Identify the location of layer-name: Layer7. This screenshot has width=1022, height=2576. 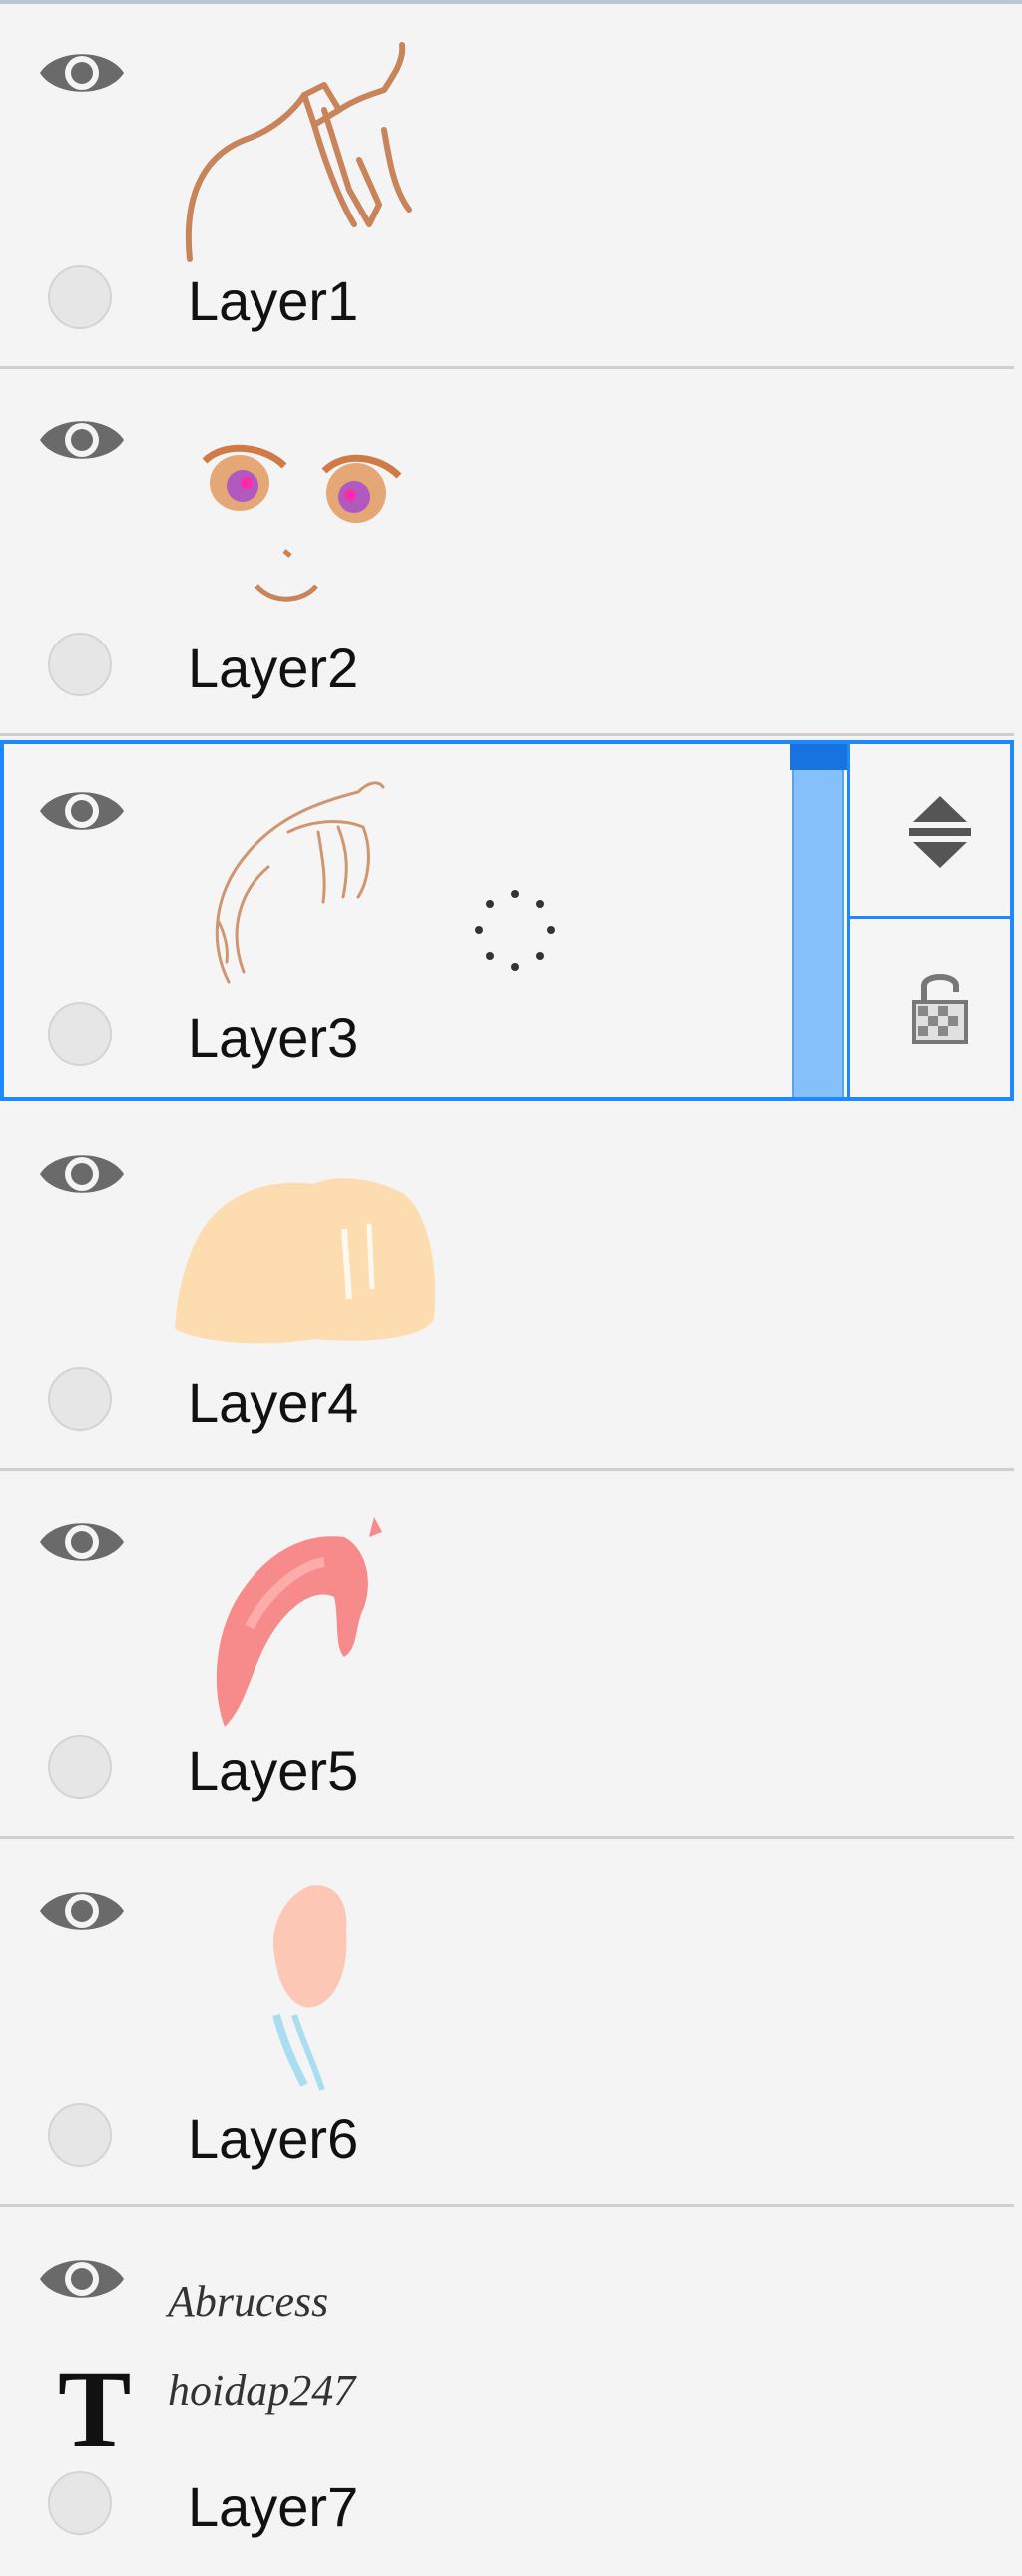
(273, 2506).